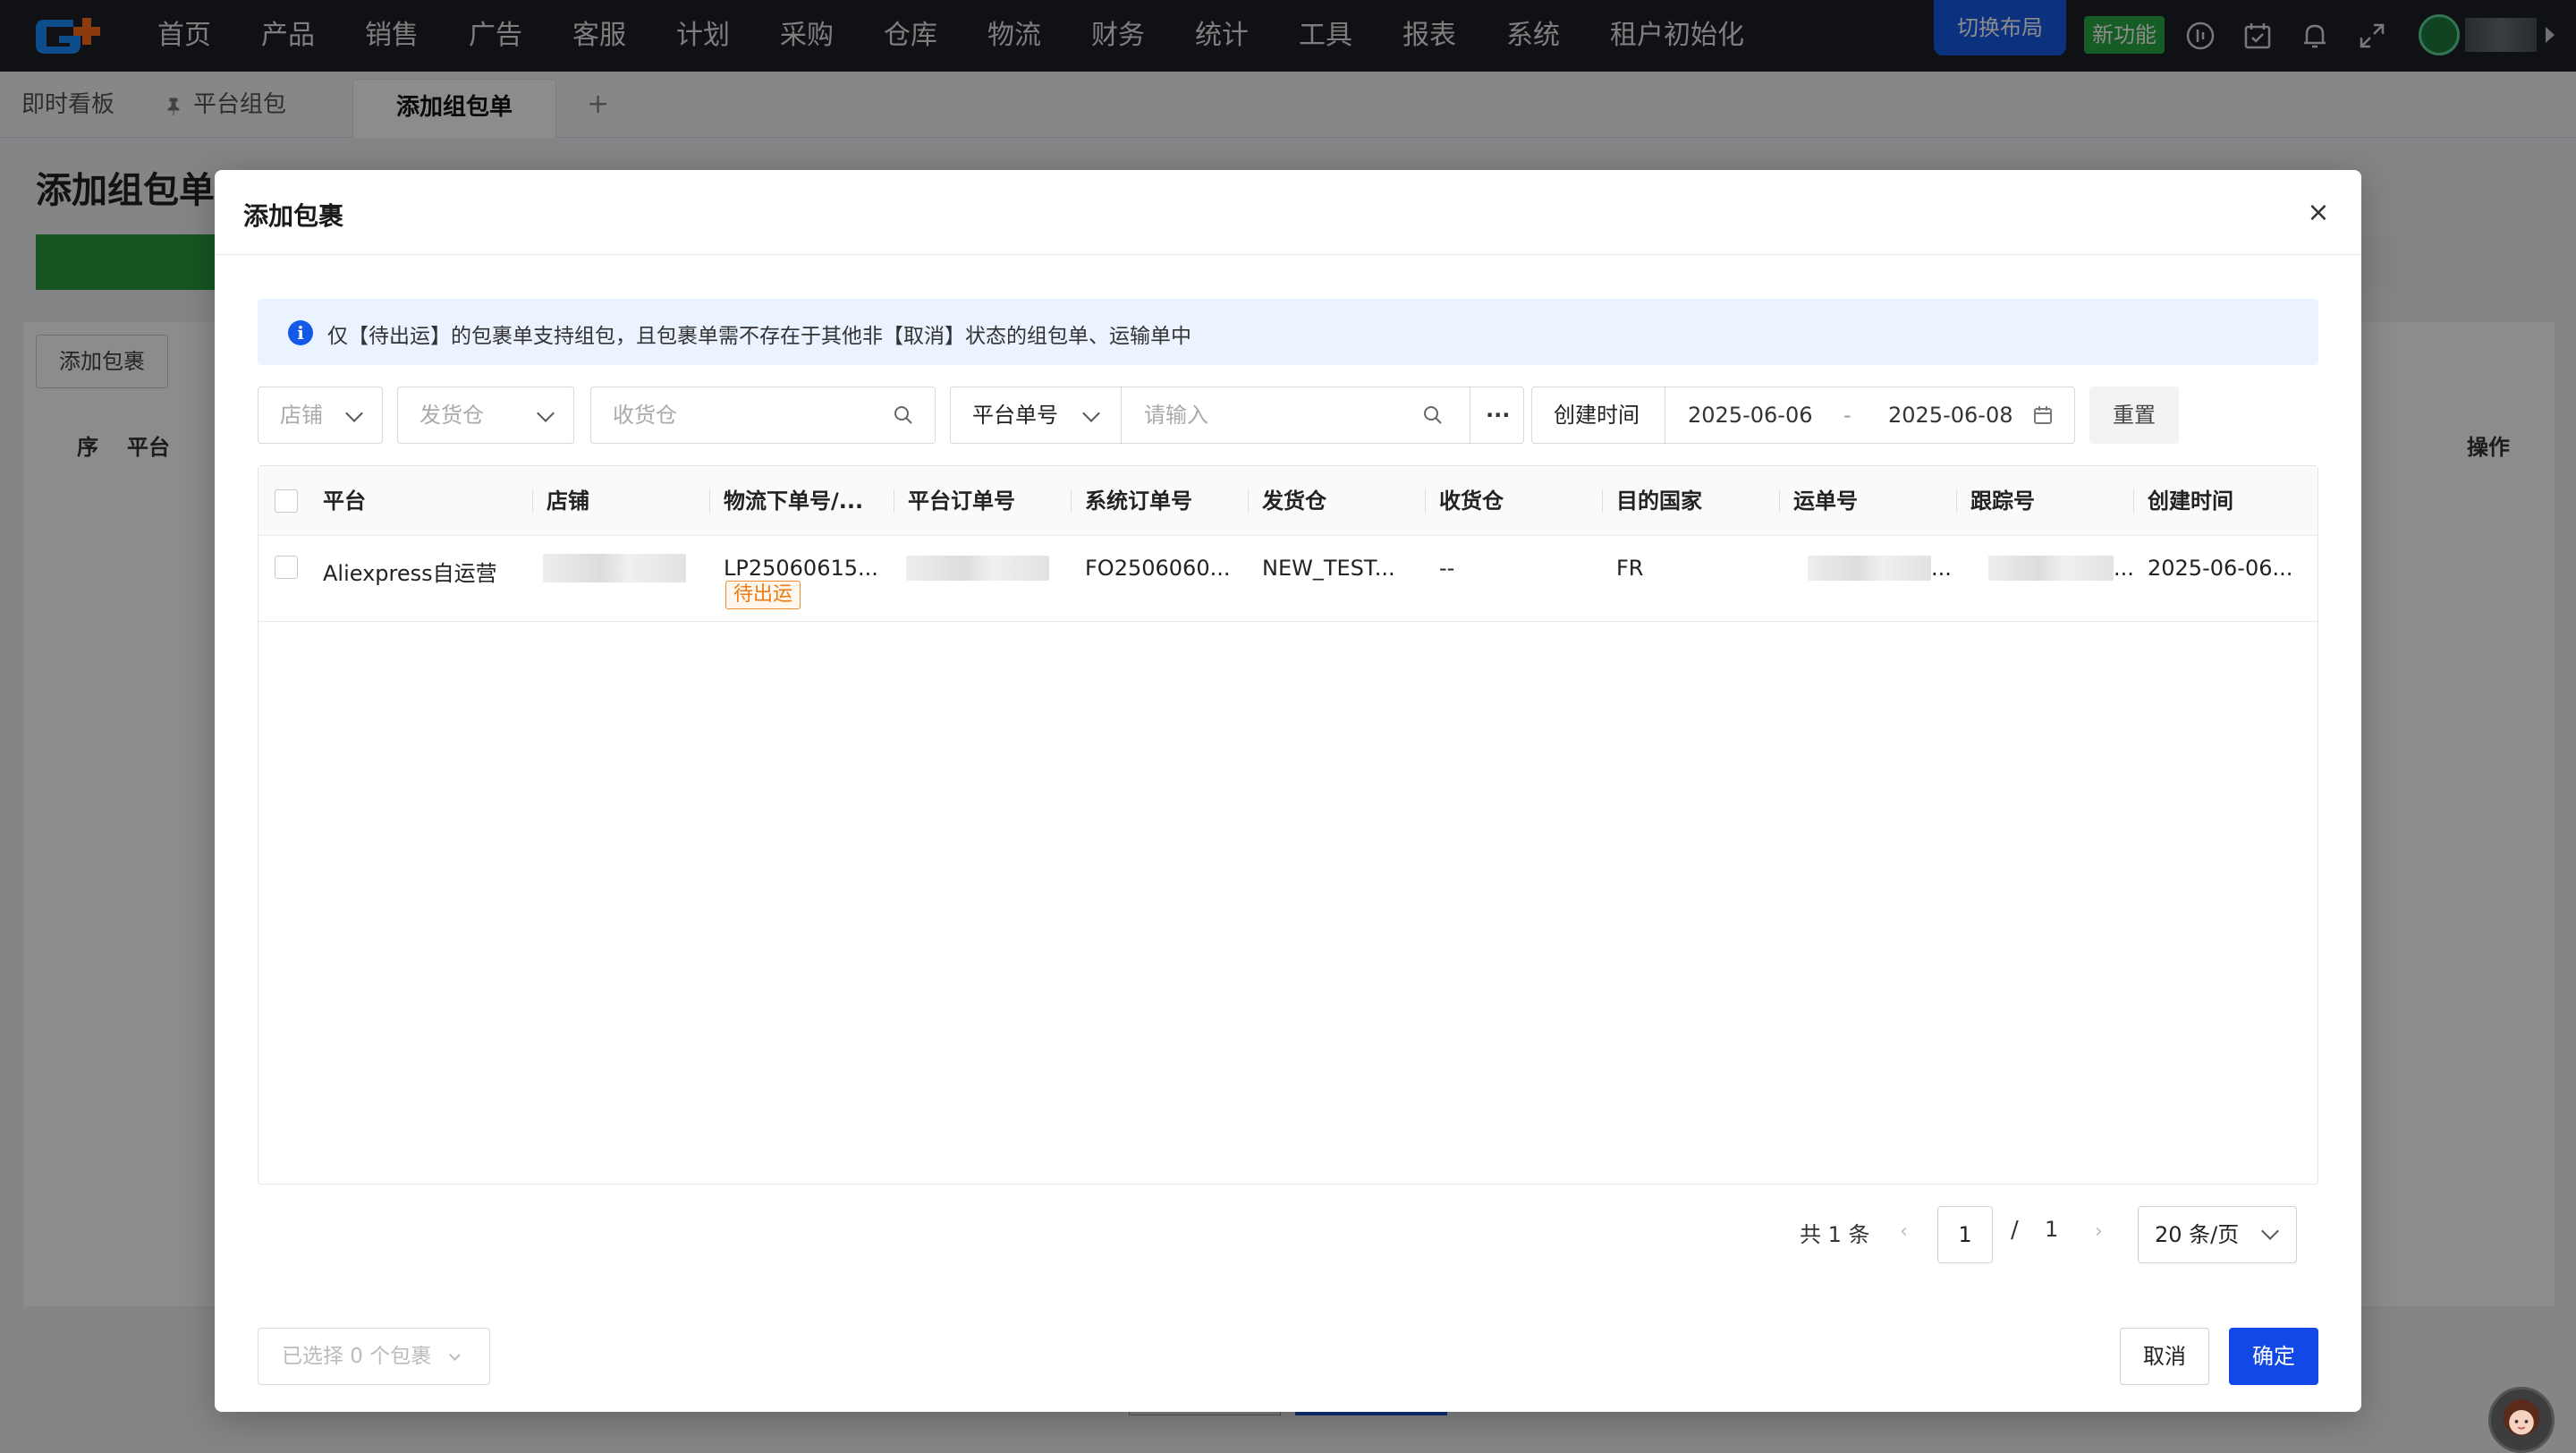 Image resolution: width=2576 pixels, height=1453 pixels. Describe the element at coordinates (763, 595) in the screenshot. I see `status-badge: 待出运` at that location.